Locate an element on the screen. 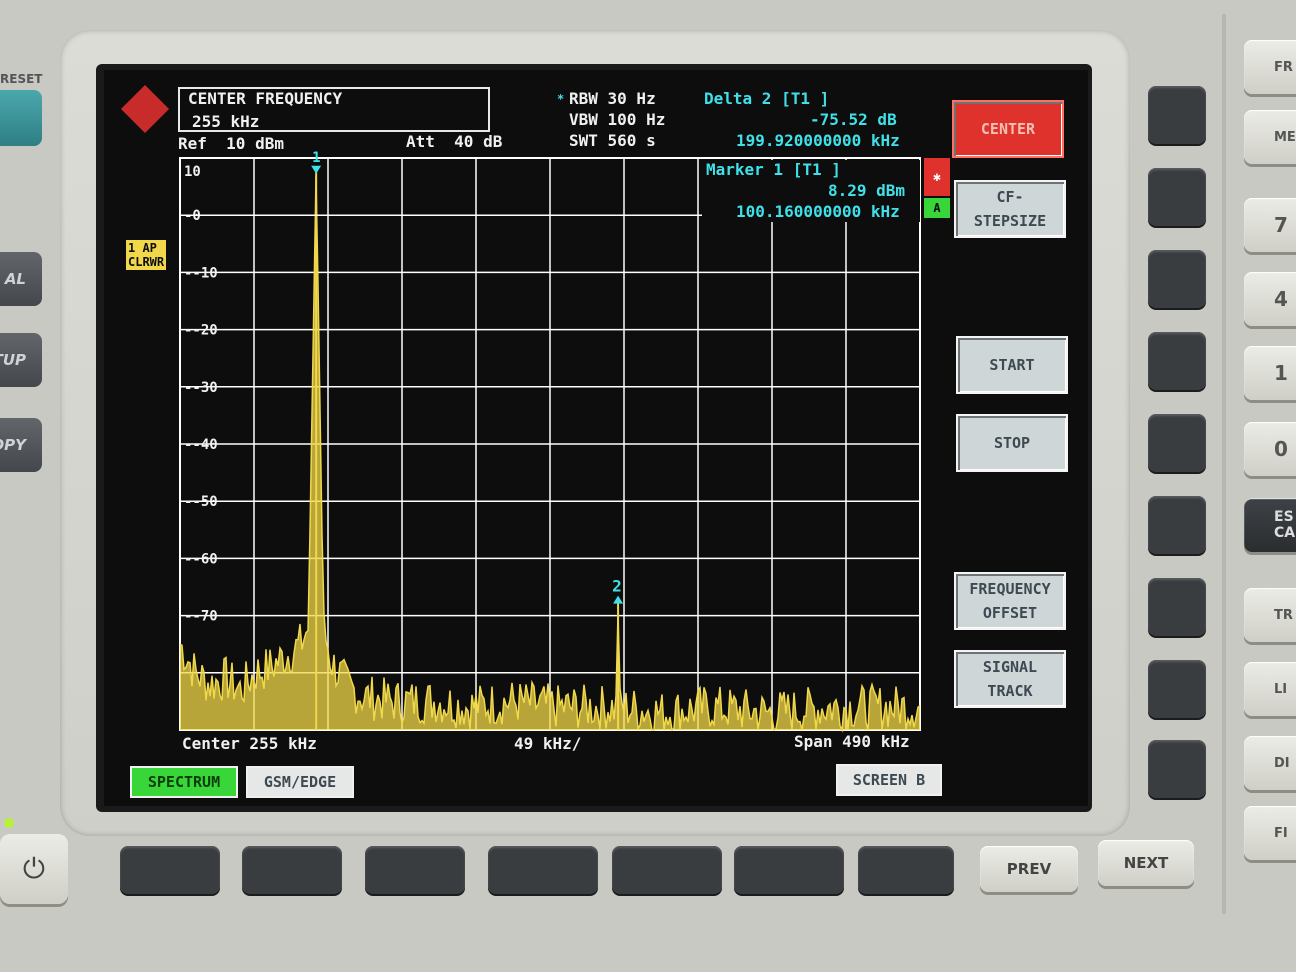 The image size is (1296, 972). reset-key is located at coordinates (21, 118).